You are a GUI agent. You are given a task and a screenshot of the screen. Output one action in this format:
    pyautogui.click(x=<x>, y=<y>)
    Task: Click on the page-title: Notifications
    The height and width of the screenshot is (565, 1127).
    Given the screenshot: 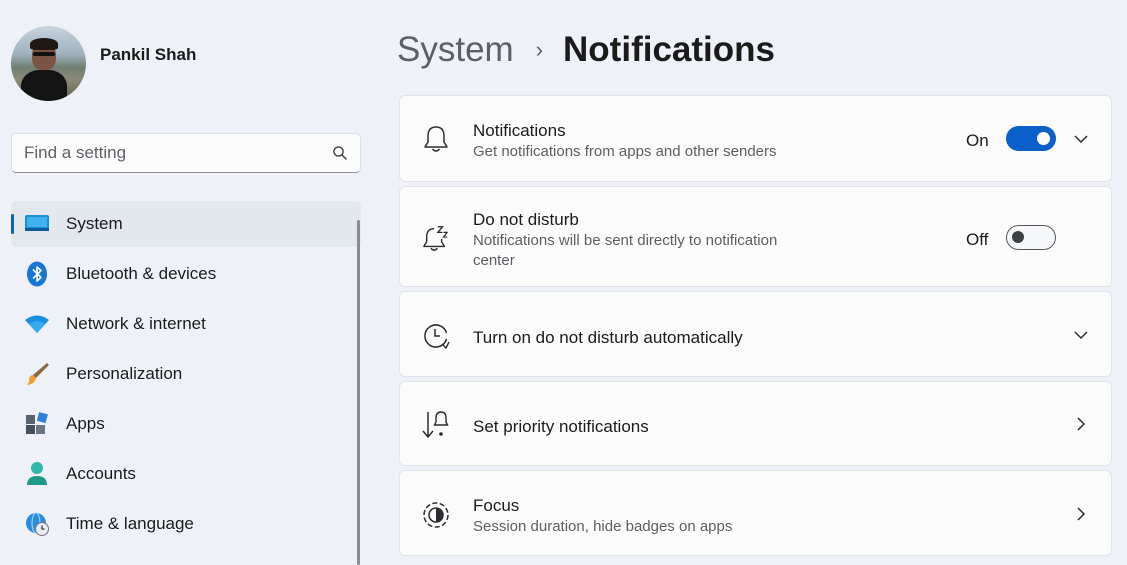 What is the action you would take?
    pyautogui.click(x=669, y=49)
    